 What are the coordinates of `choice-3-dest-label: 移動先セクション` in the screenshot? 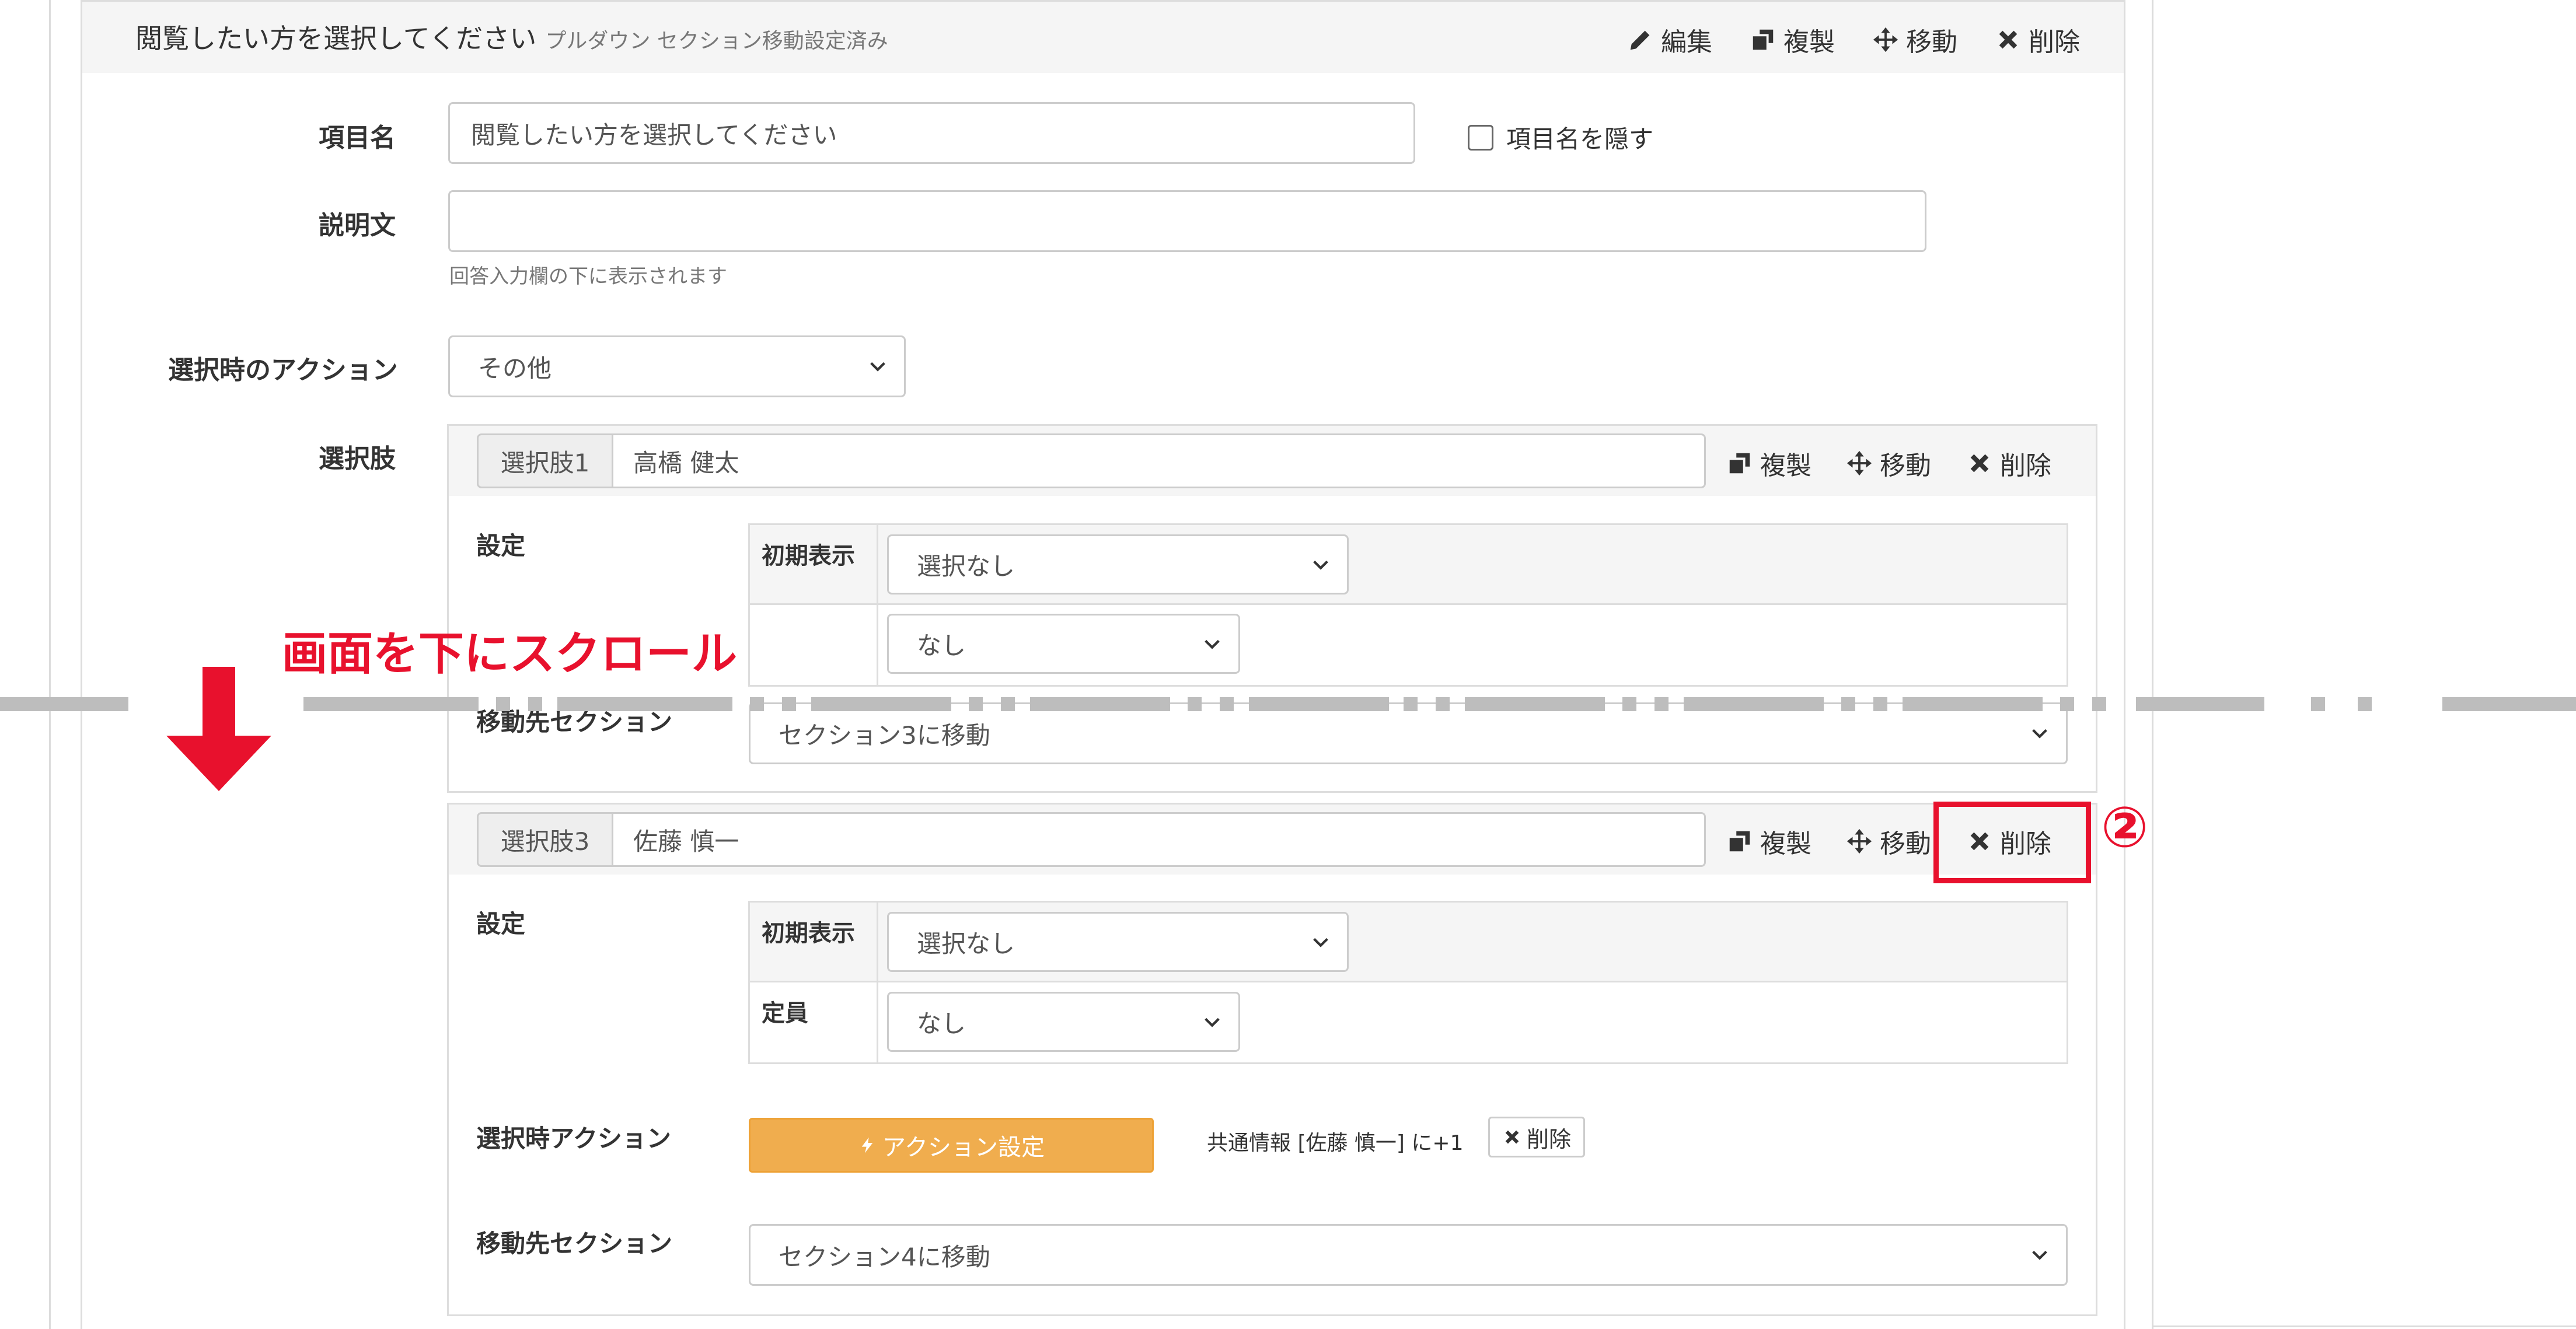 It's located at (574, 1243).